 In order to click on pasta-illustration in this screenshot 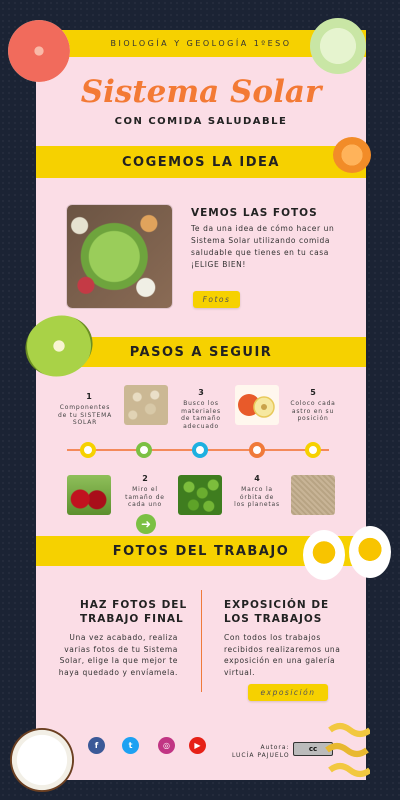, I will do `click(348, 751)`.